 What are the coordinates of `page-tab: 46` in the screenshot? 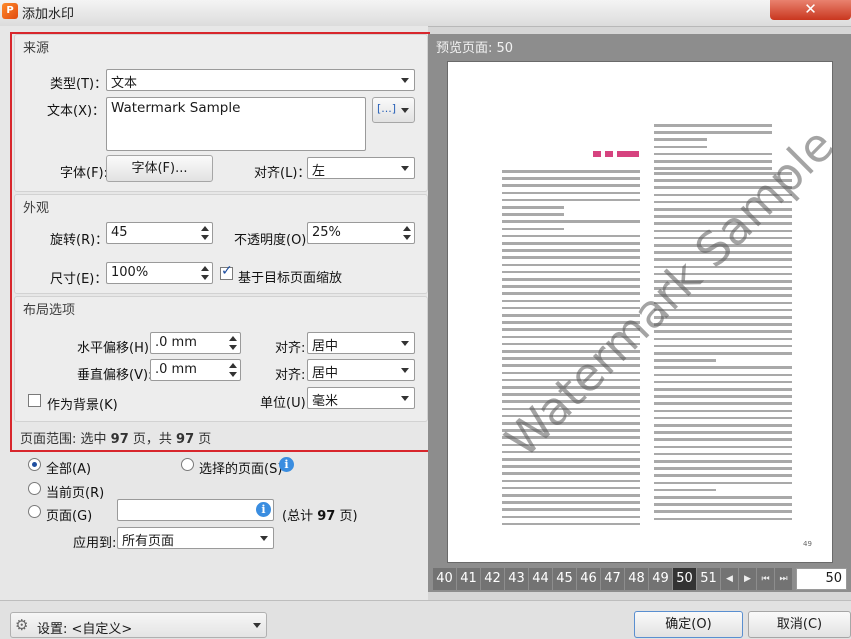 It's located at (588, 579).